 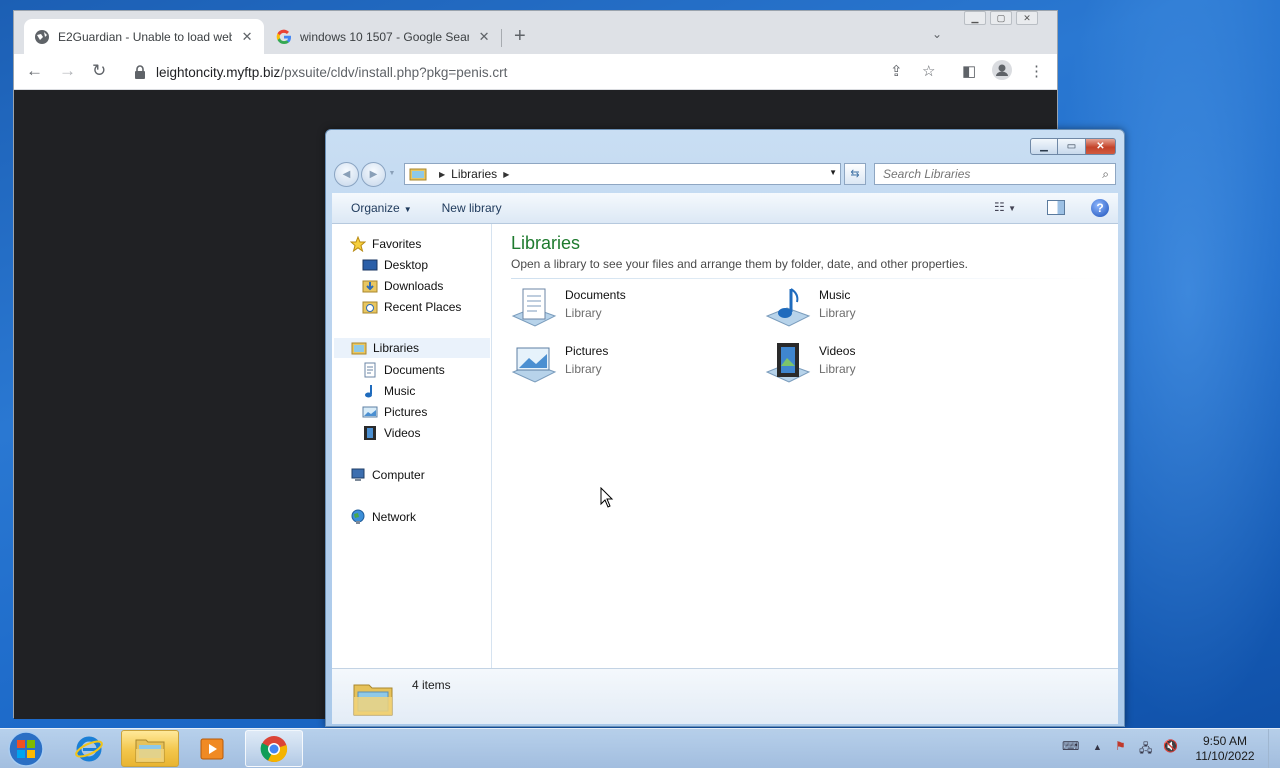 I want to click on tab-e2guardian: E2Guardian - Unable to load web ✕, so click(x=144, y=36).